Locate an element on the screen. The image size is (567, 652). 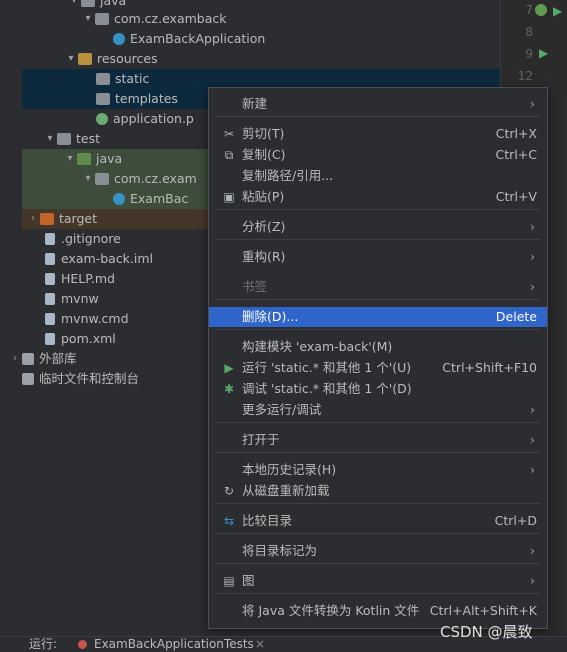
menu-item-label: 打开于 is located at coordinates (261, 439).